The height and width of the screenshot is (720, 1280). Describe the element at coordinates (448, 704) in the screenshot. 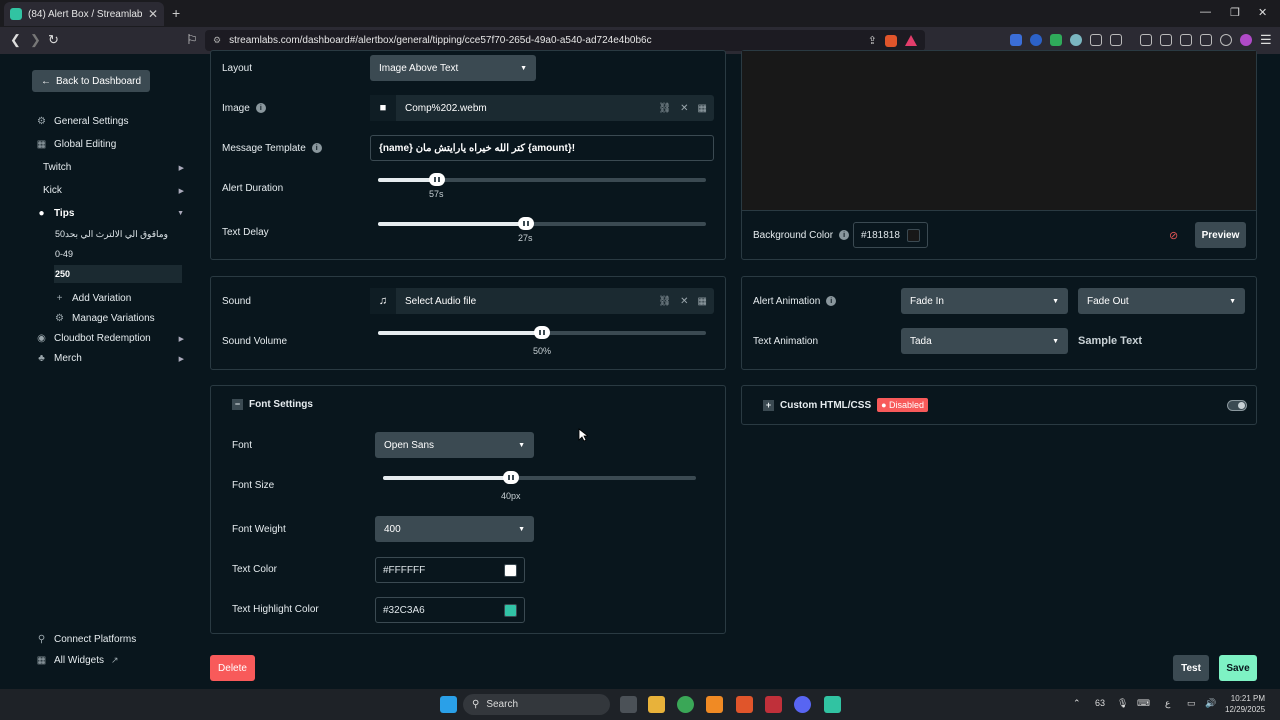

I see `windows-start-icon` at that location.